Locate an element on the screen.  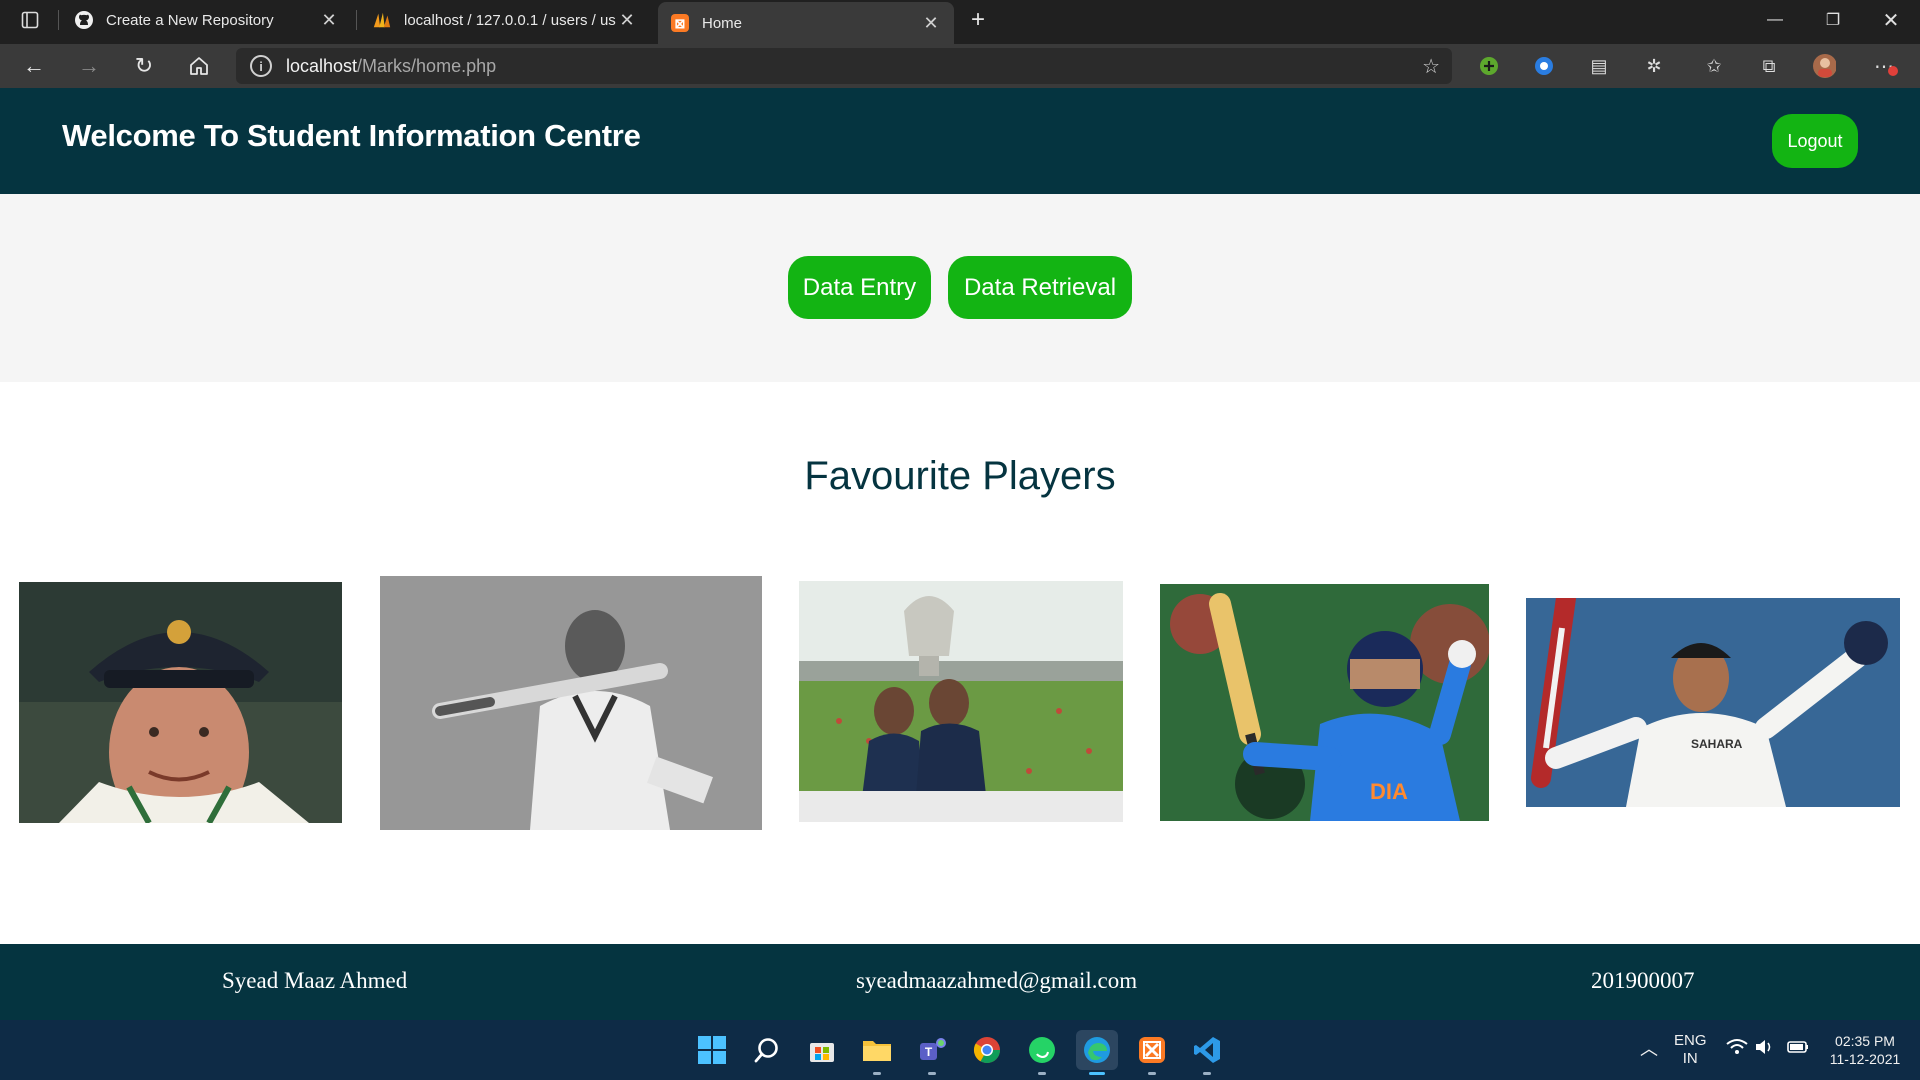
chrome-icon is located at coordinates (987, 1050).